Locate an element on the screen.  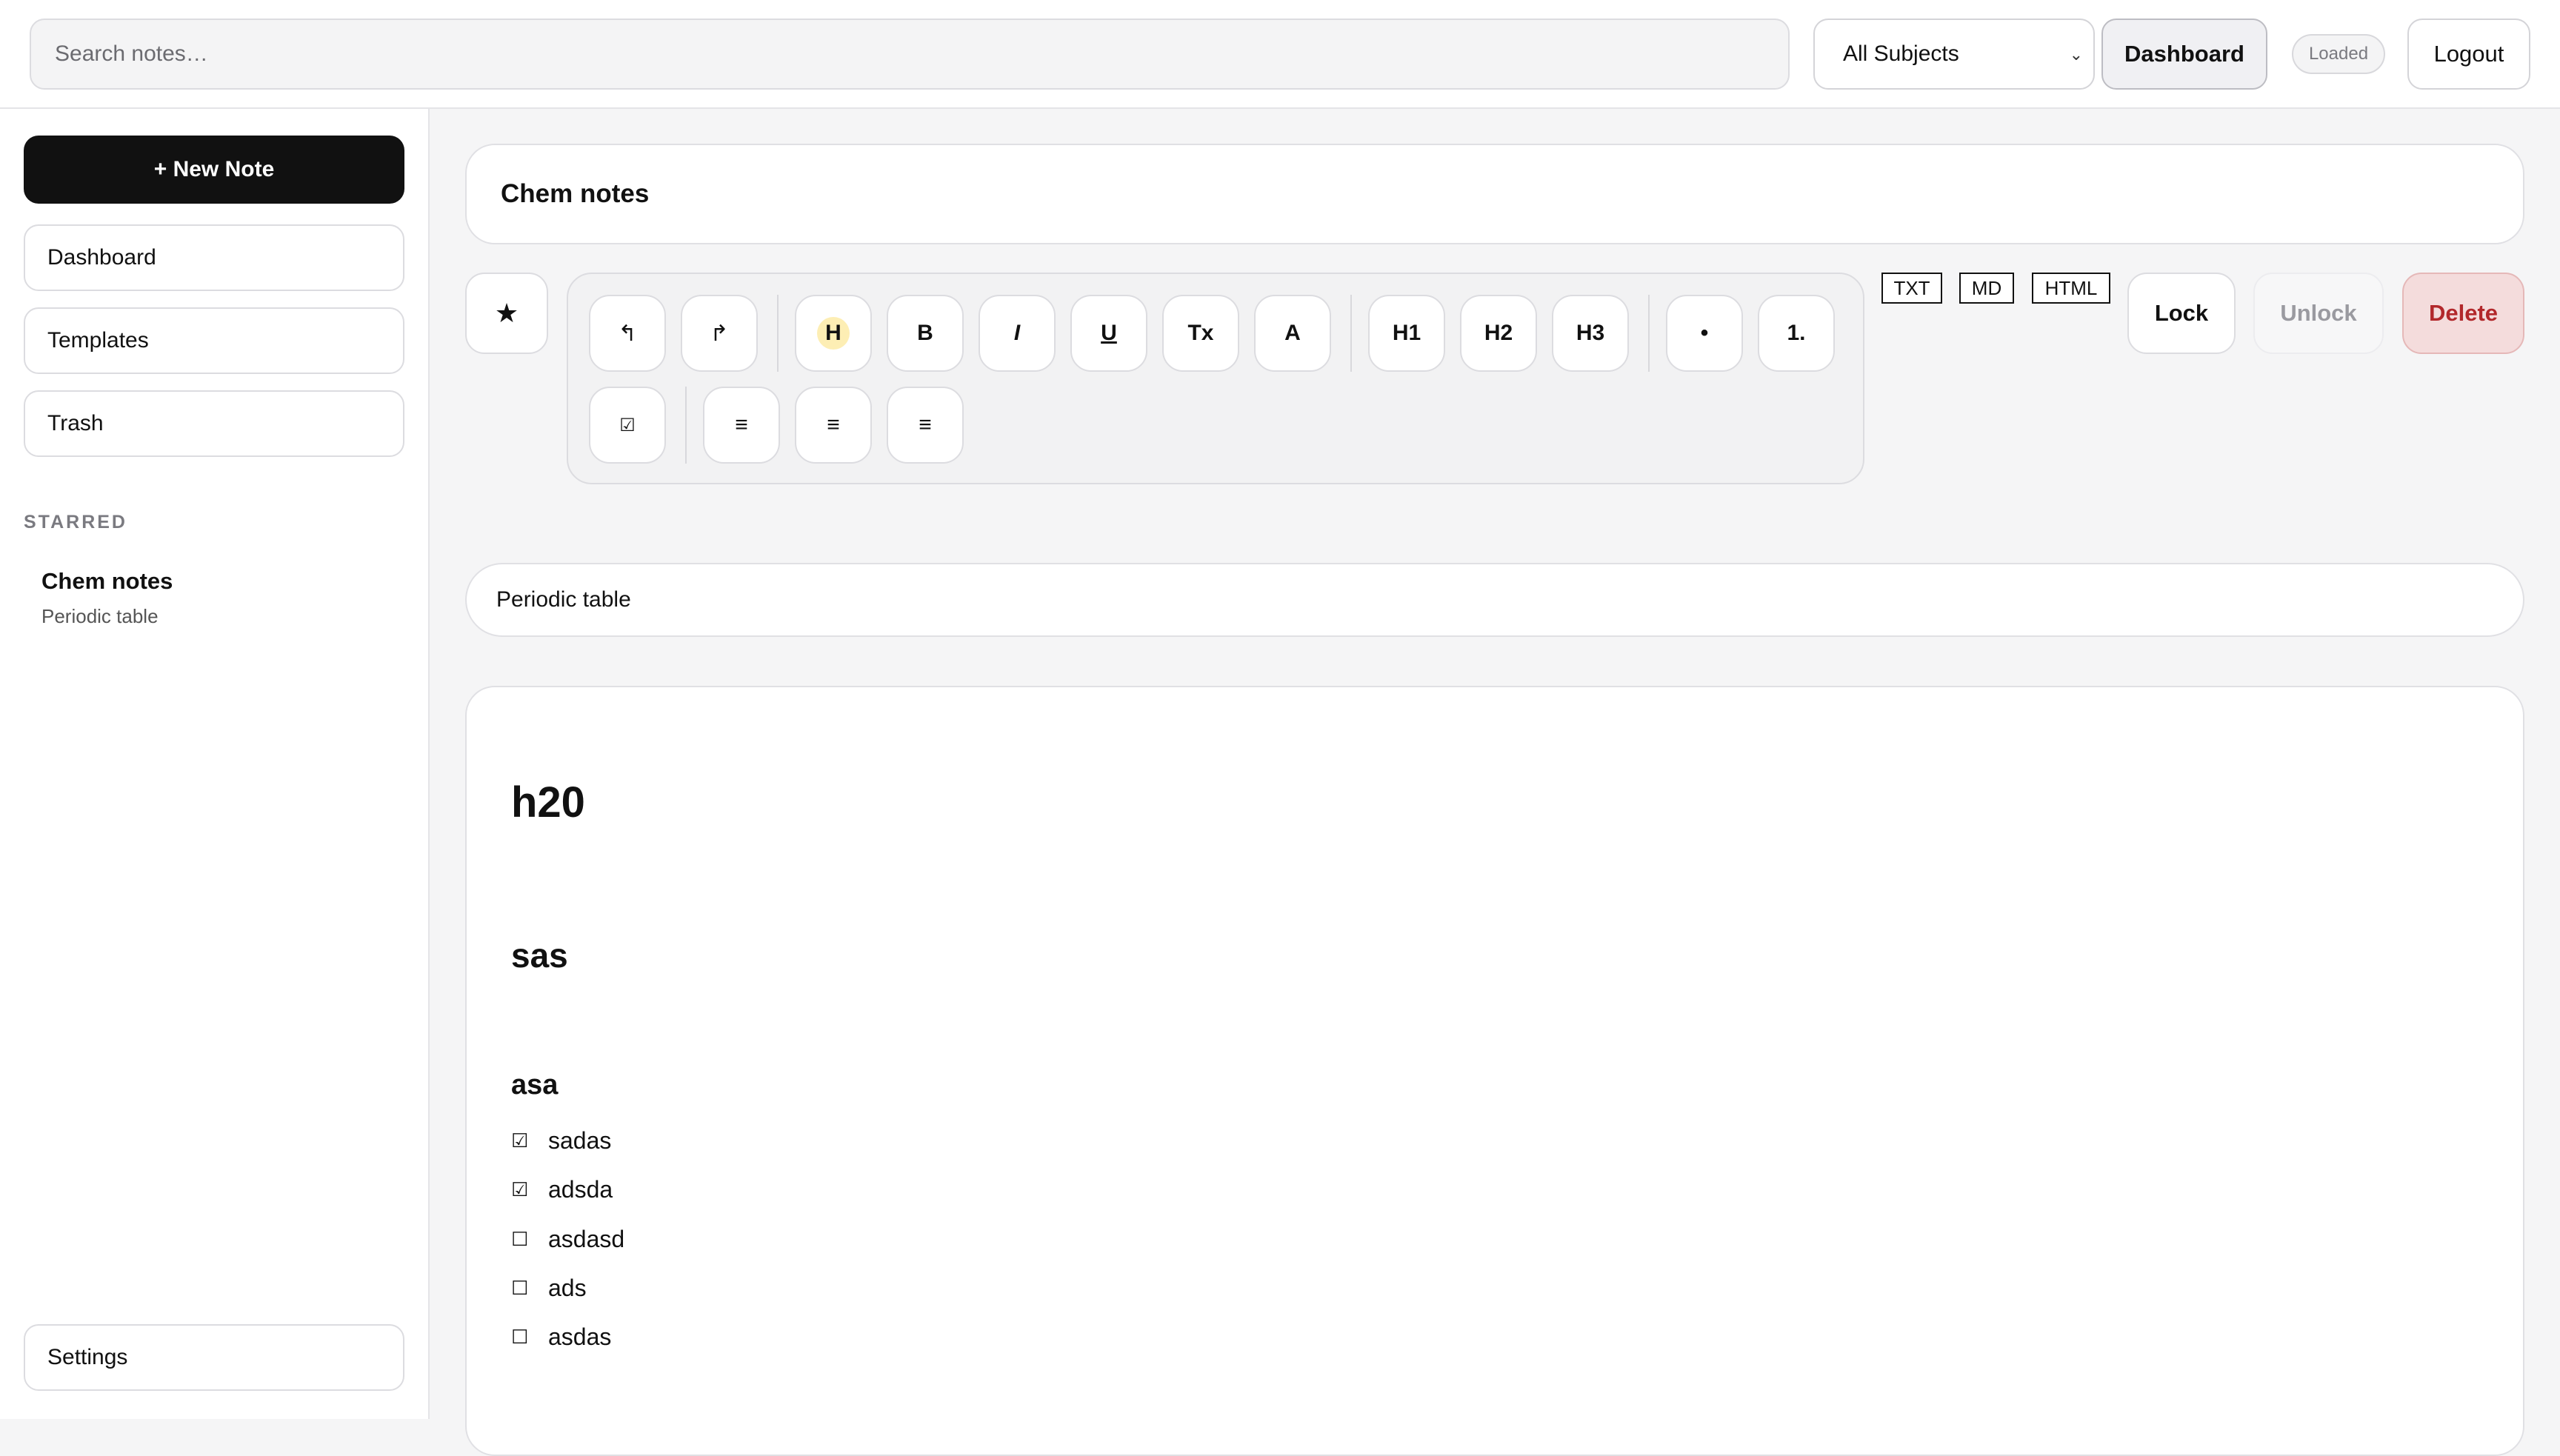
checklist-item: ☑ sadas is located at coordinates (561, 1140).